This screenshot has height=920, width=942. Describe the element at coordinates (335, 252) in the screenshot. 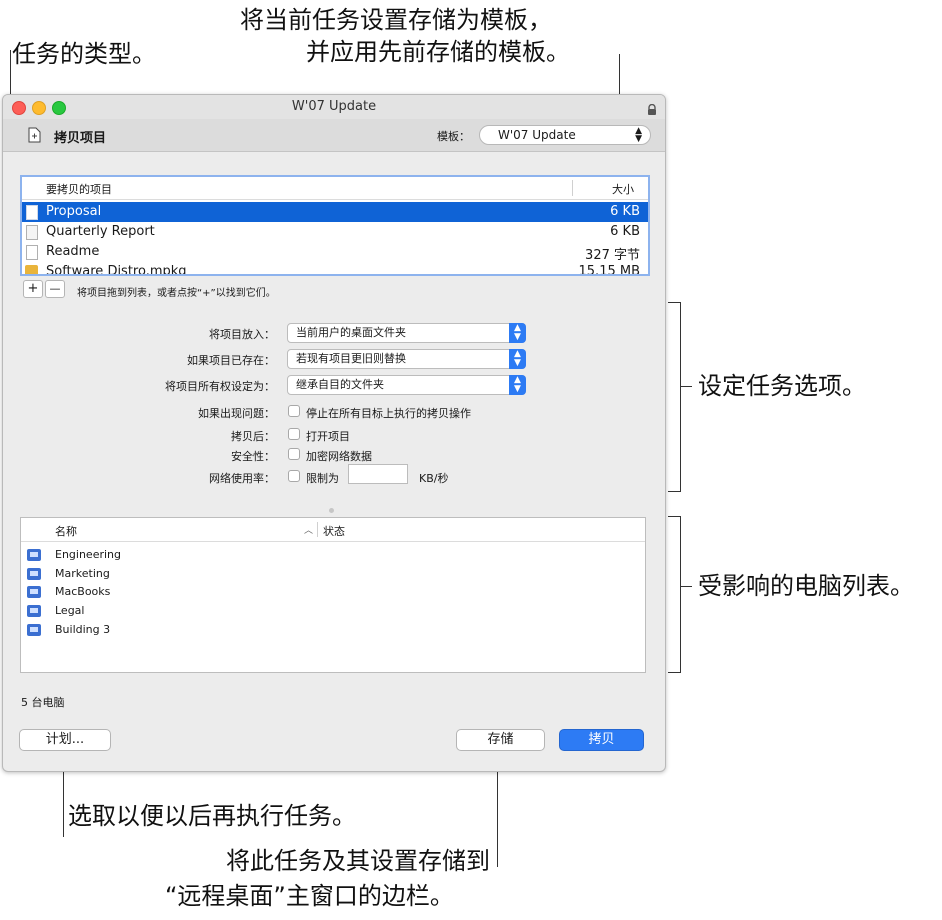

I see `item-row: Readme 327 字节` at that location.